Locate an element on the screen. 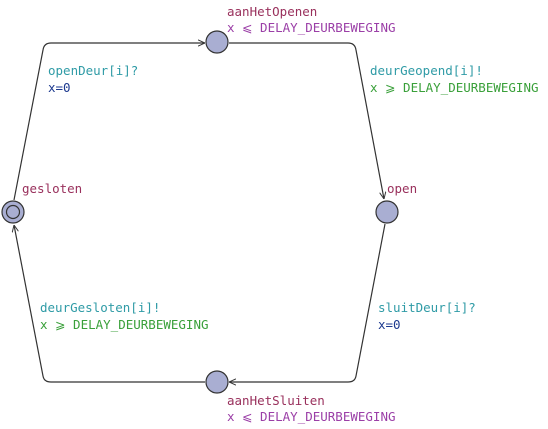 This screenshot has width=548, height=429. edge-aanHetSluiten-to-gesloten-sync: deurGesloten[i]! is located at coordinates (100, 307).